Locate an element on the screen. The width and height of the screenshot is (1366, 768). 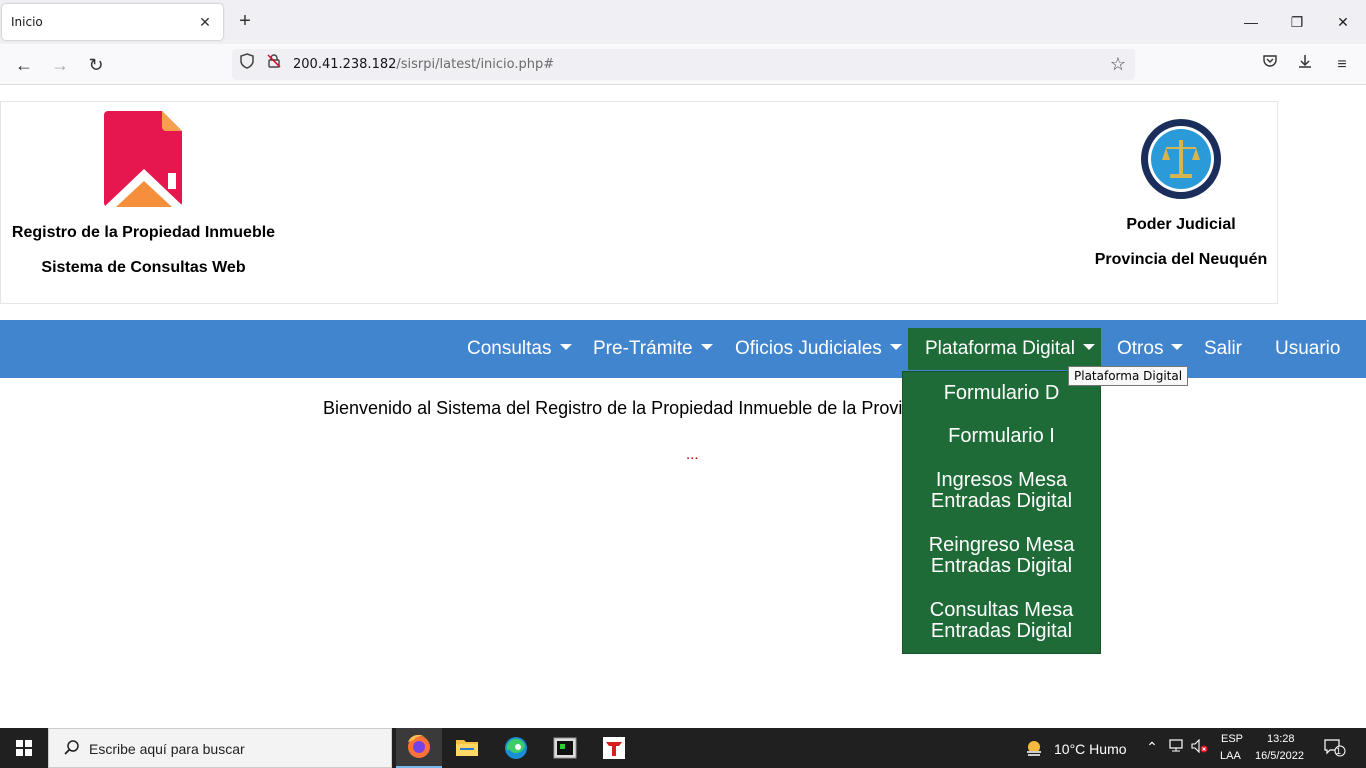
tooltip: Plataforma Digital is located at coordinates (1128, 376).